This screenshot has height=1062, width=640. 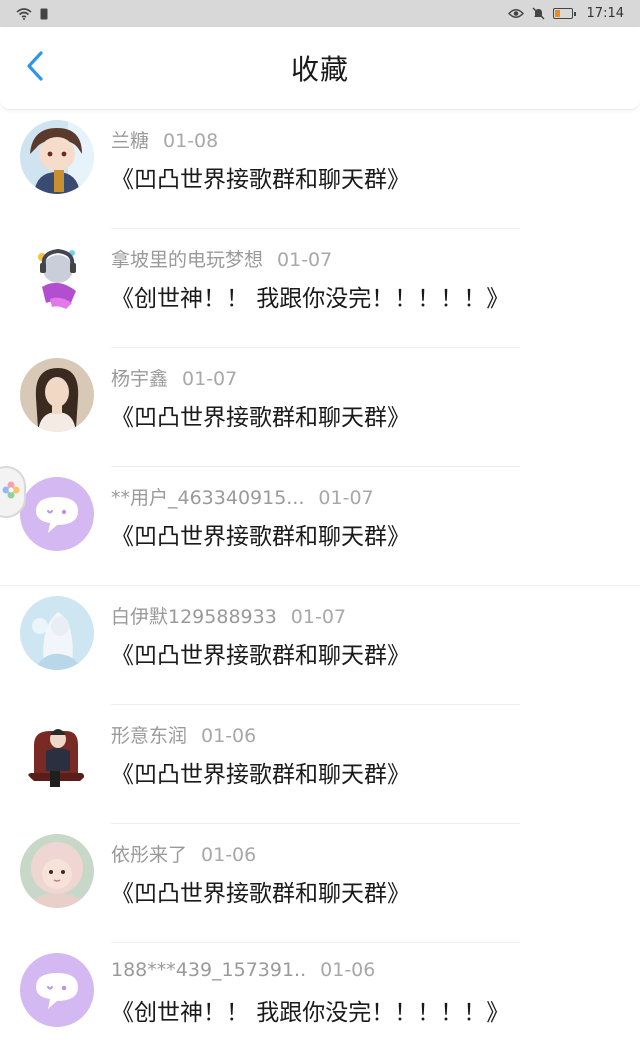 I want to click on back-button, so click(x=35, y=68).